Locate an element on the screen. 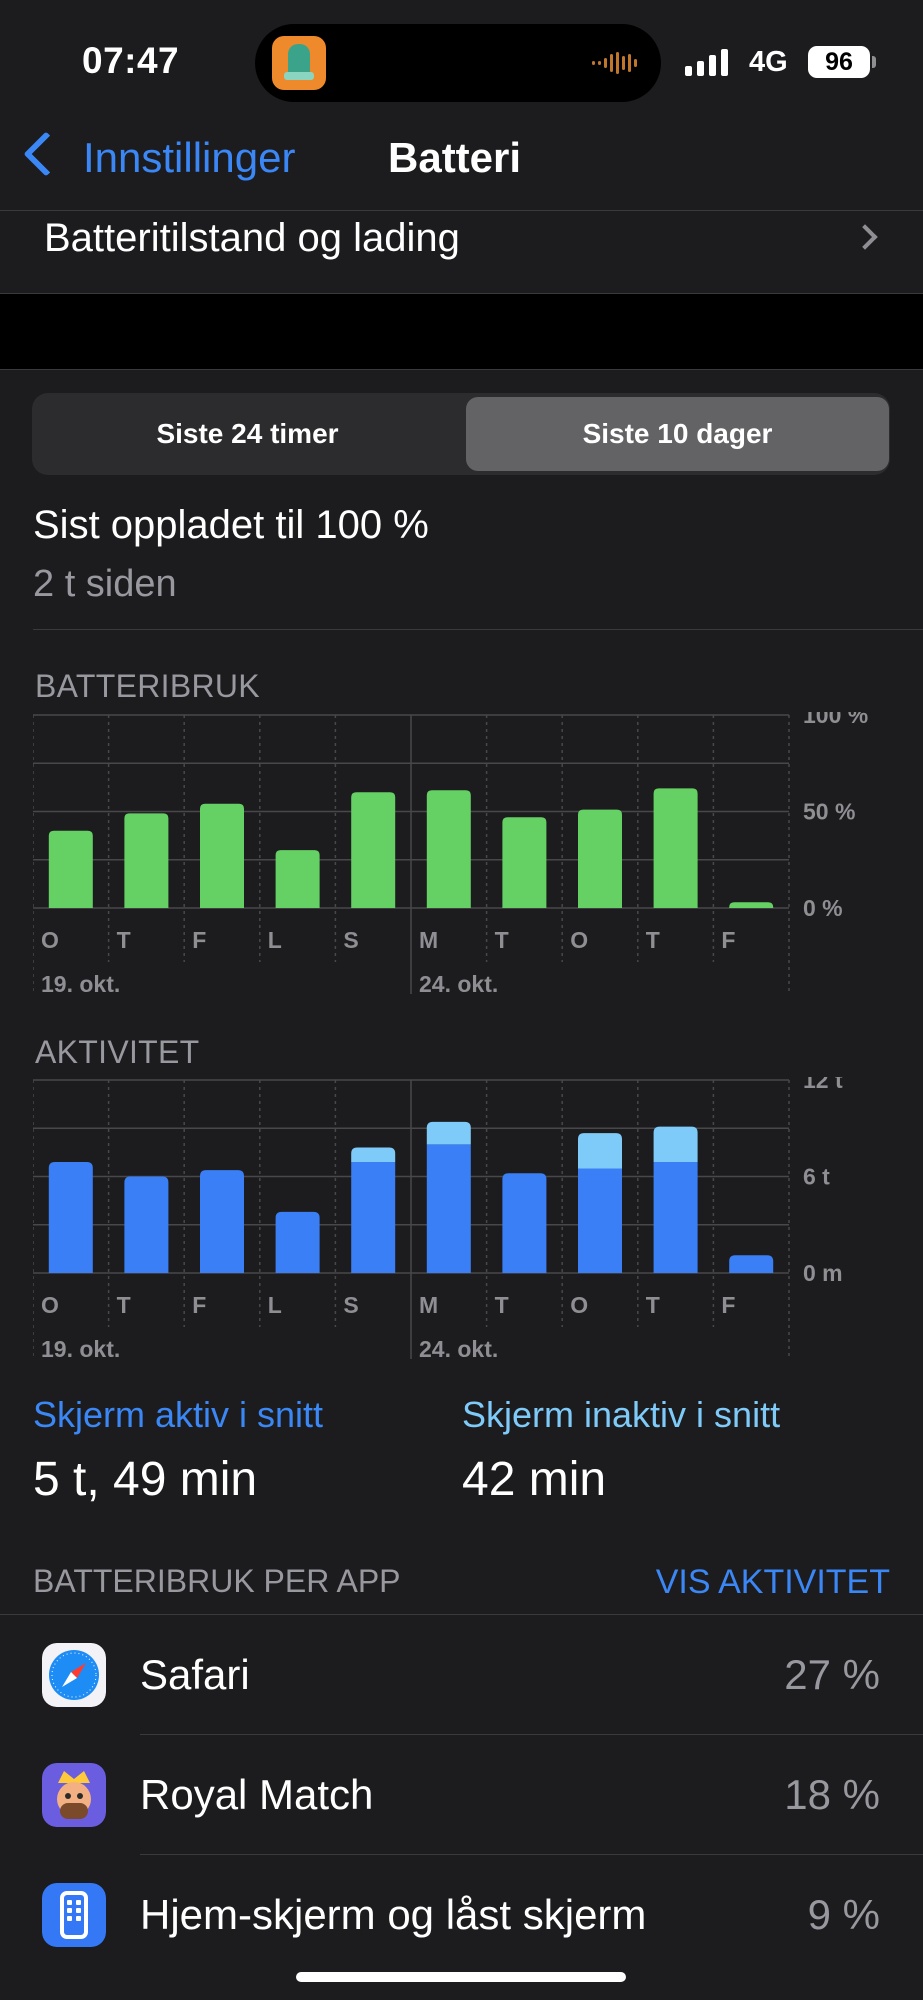 Image resolution: width=923 pixels, height=2000 pixels. screen-inactive-value: 42 min is located at coordinates (534, 1479).